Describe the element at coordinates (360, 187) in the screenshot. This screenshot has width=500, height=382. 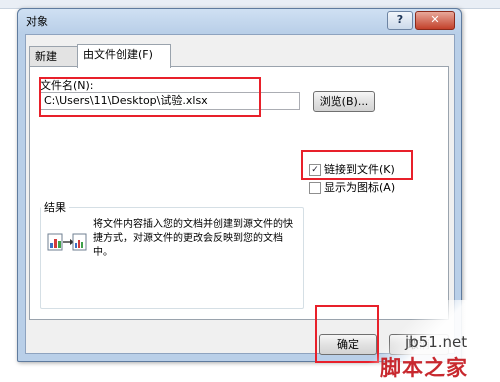
I see `display-as-icon-label: 显示为图标(A)` at that location.